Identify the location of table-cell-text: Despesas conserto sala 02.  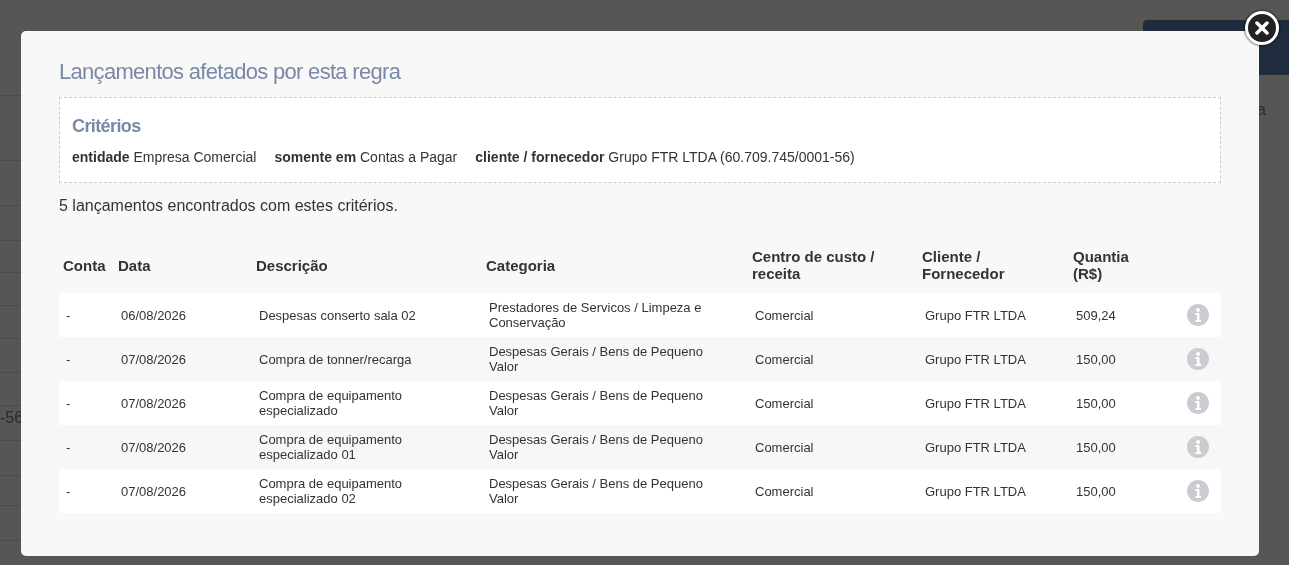
(337, 315).